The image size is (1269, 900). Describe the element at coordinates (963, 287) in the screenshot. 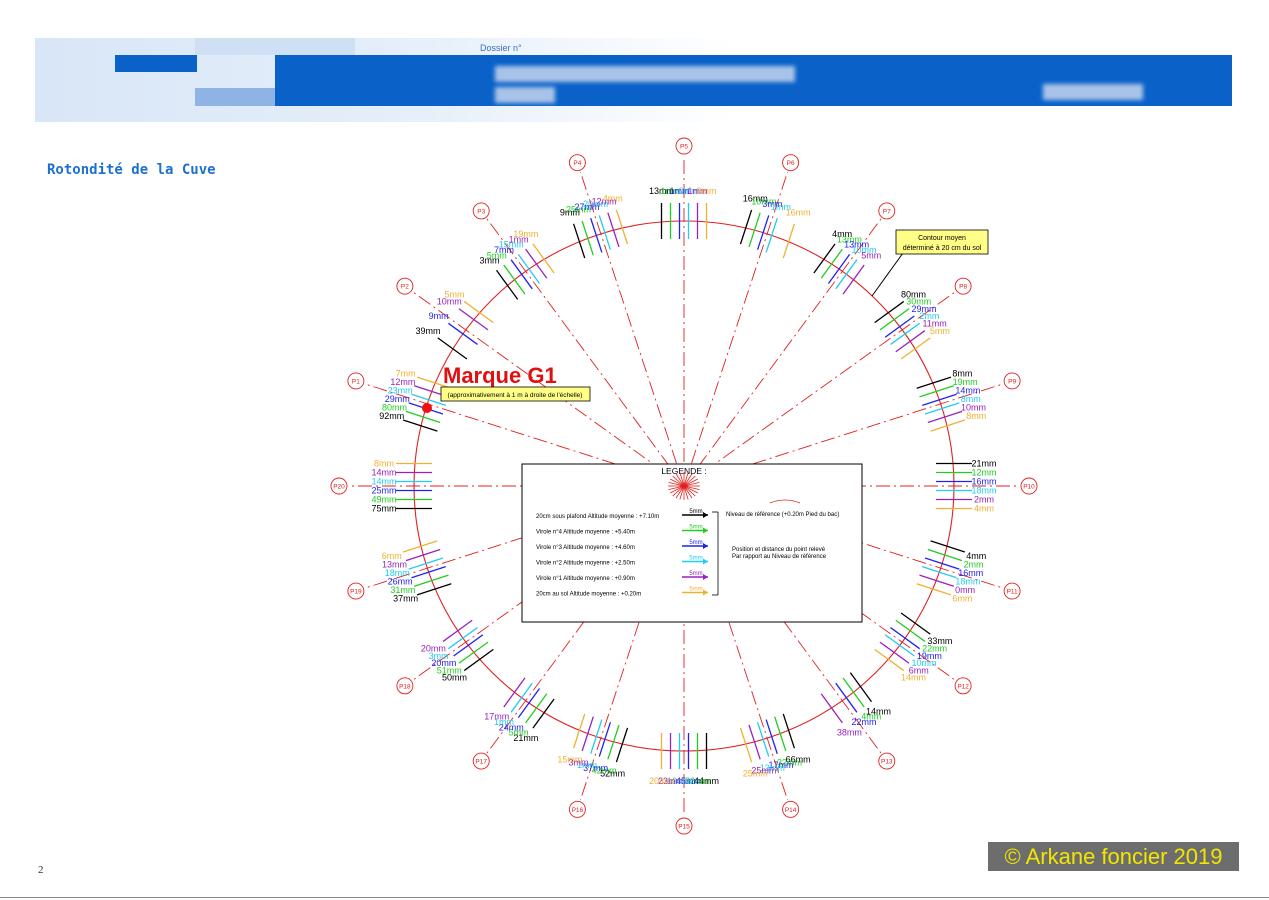

I see `point-id-p8: P8` at that location.